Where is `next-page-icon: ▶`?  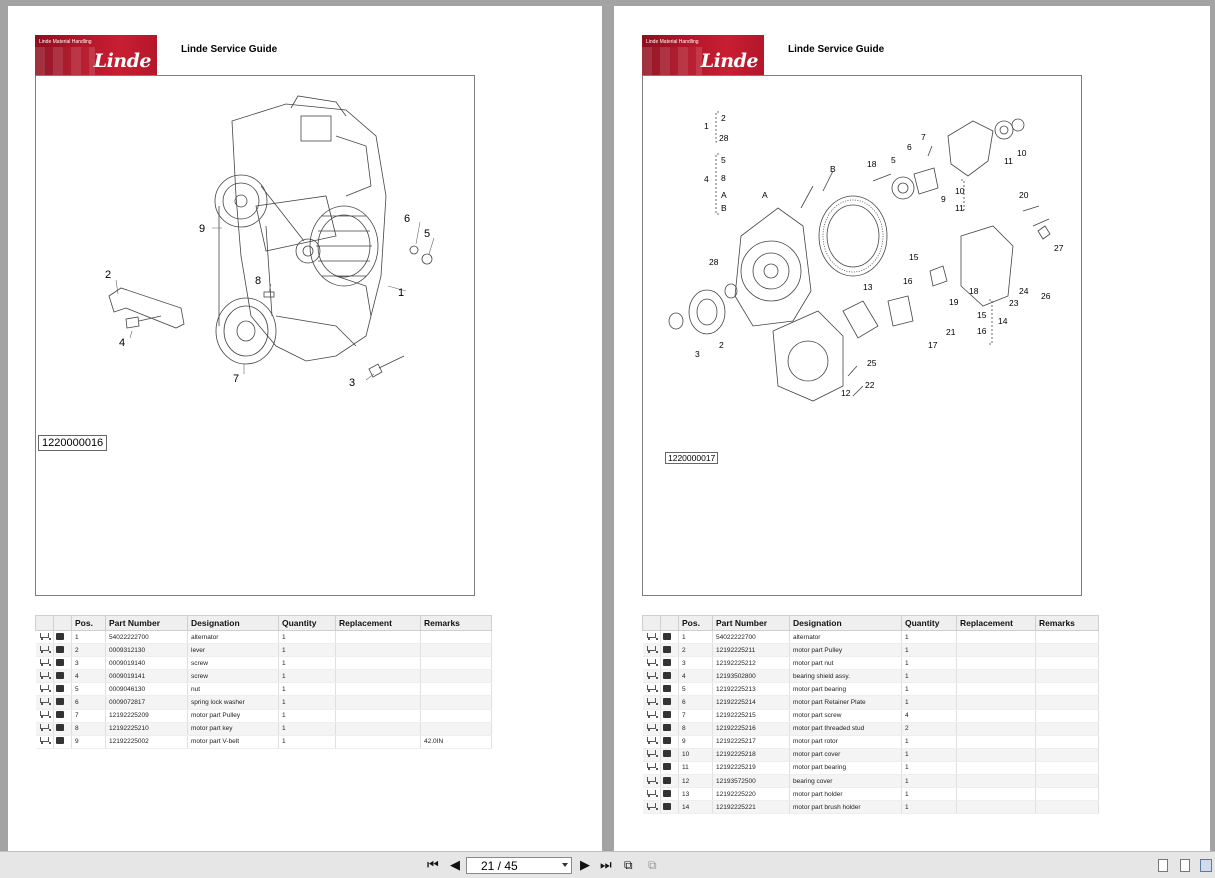
next-page-icon: ▶ is located at coordinates (585, 865).